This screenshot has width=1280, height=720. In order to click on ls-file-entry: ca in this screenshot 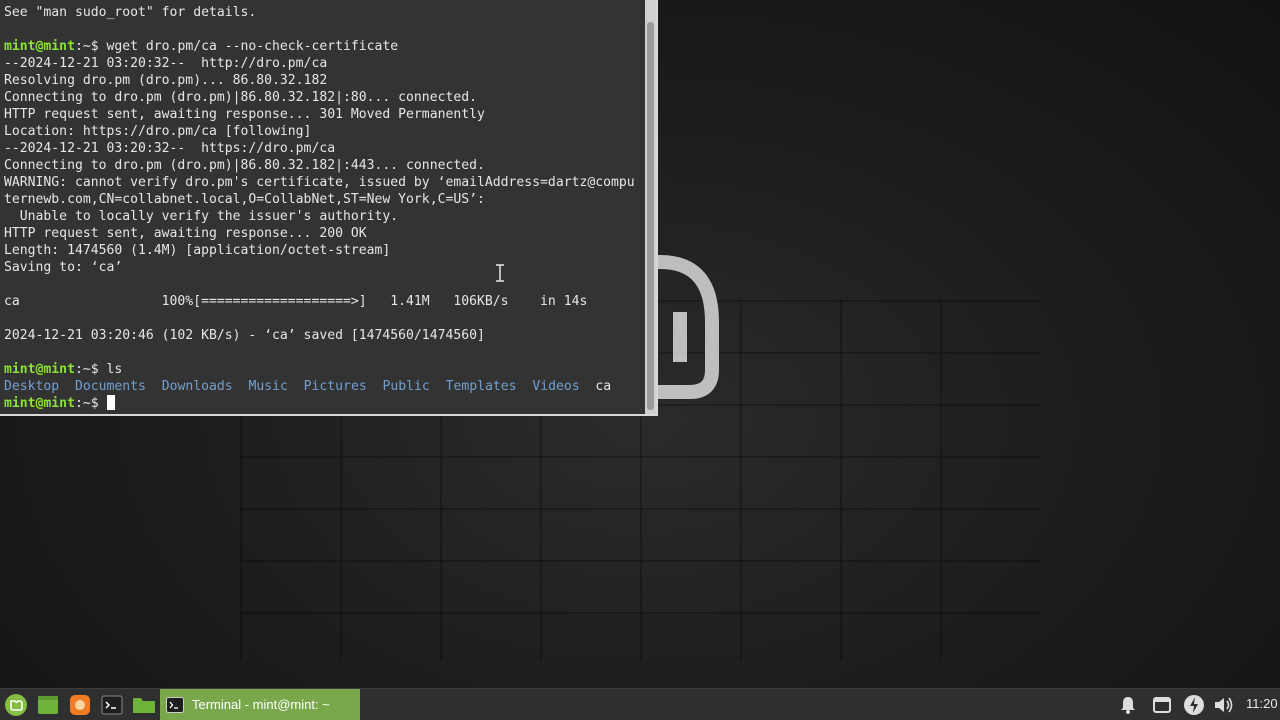, I will do `click(603, 386)`.